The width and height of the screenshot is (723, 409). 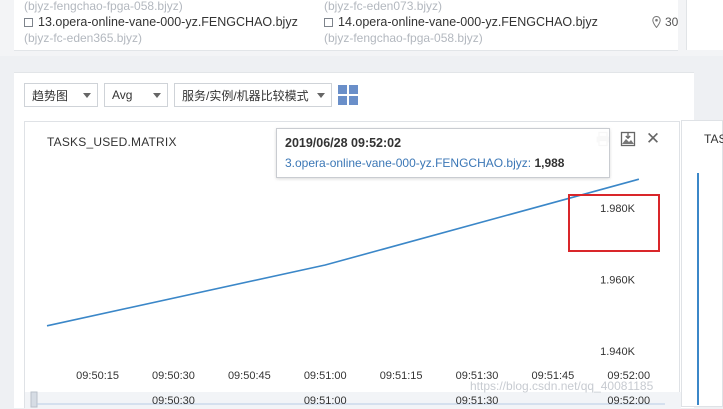 I want to click on navigator-handle, so click(x=34, y=399).